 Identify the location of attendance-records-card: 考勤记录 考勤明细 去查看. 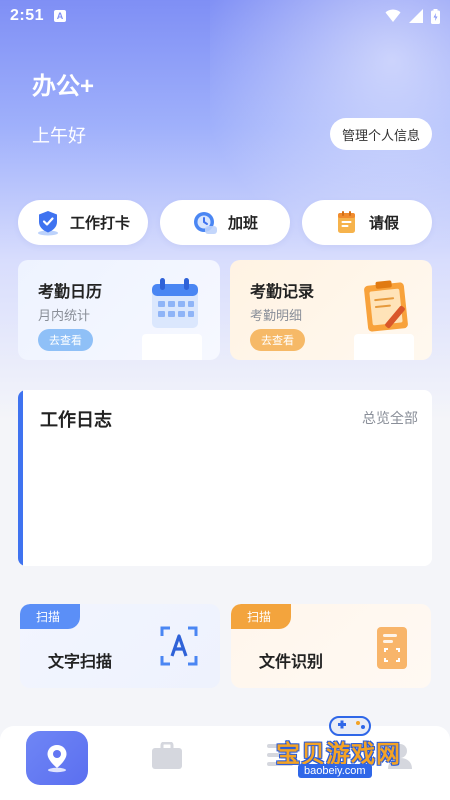
(331, 310).